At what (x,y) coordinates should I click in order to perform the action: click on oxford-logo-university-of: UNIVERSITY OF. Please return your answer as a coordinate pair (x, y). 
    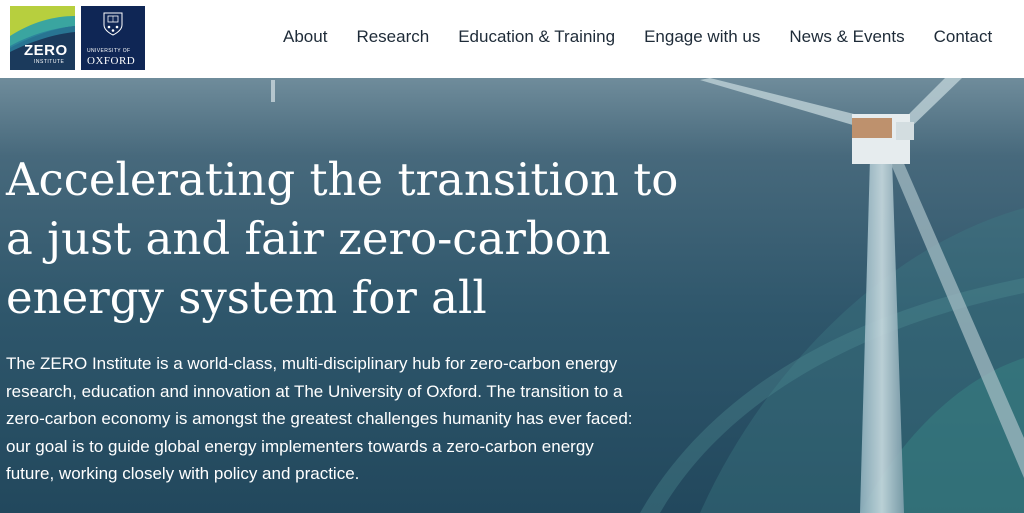
    Looking at the image, I should click on (109, 51).